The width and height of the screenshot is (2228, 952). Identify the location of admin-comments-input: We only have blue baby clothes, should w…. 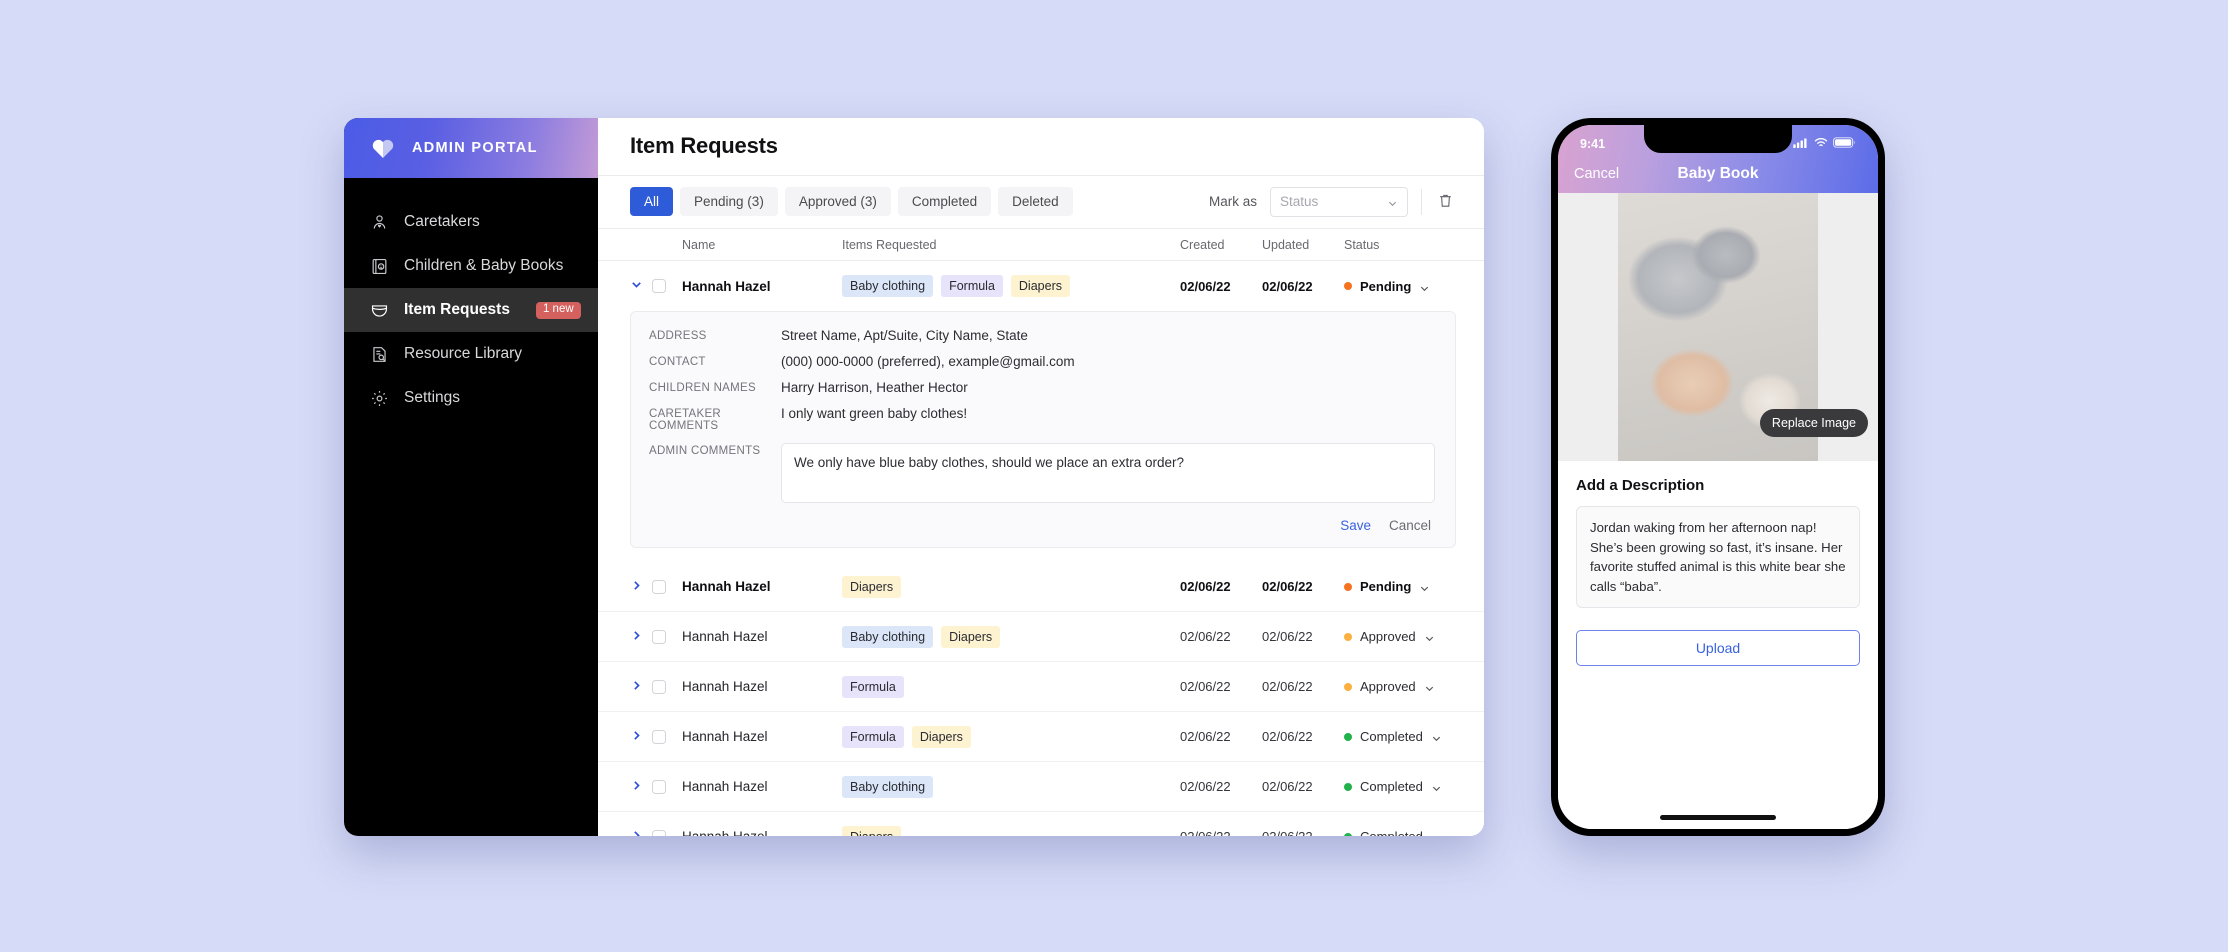
(1108, 473).